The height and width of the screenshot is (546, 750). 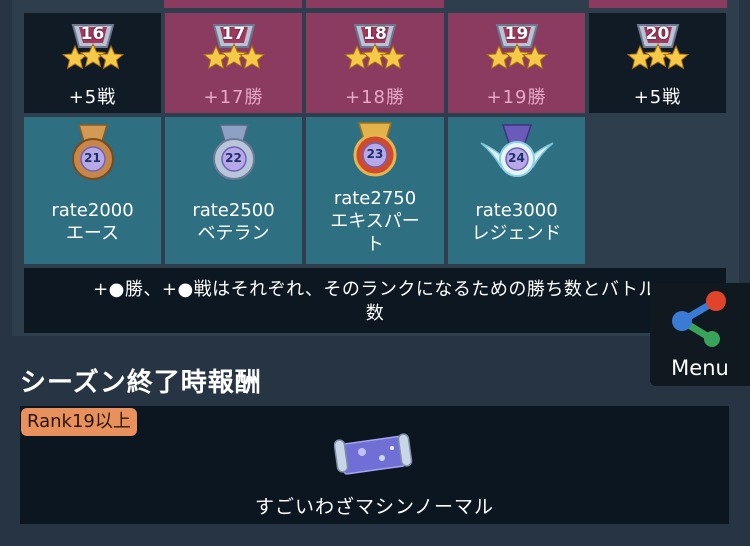 I want to click on rank-number: 23, so click(x=375, y=154).